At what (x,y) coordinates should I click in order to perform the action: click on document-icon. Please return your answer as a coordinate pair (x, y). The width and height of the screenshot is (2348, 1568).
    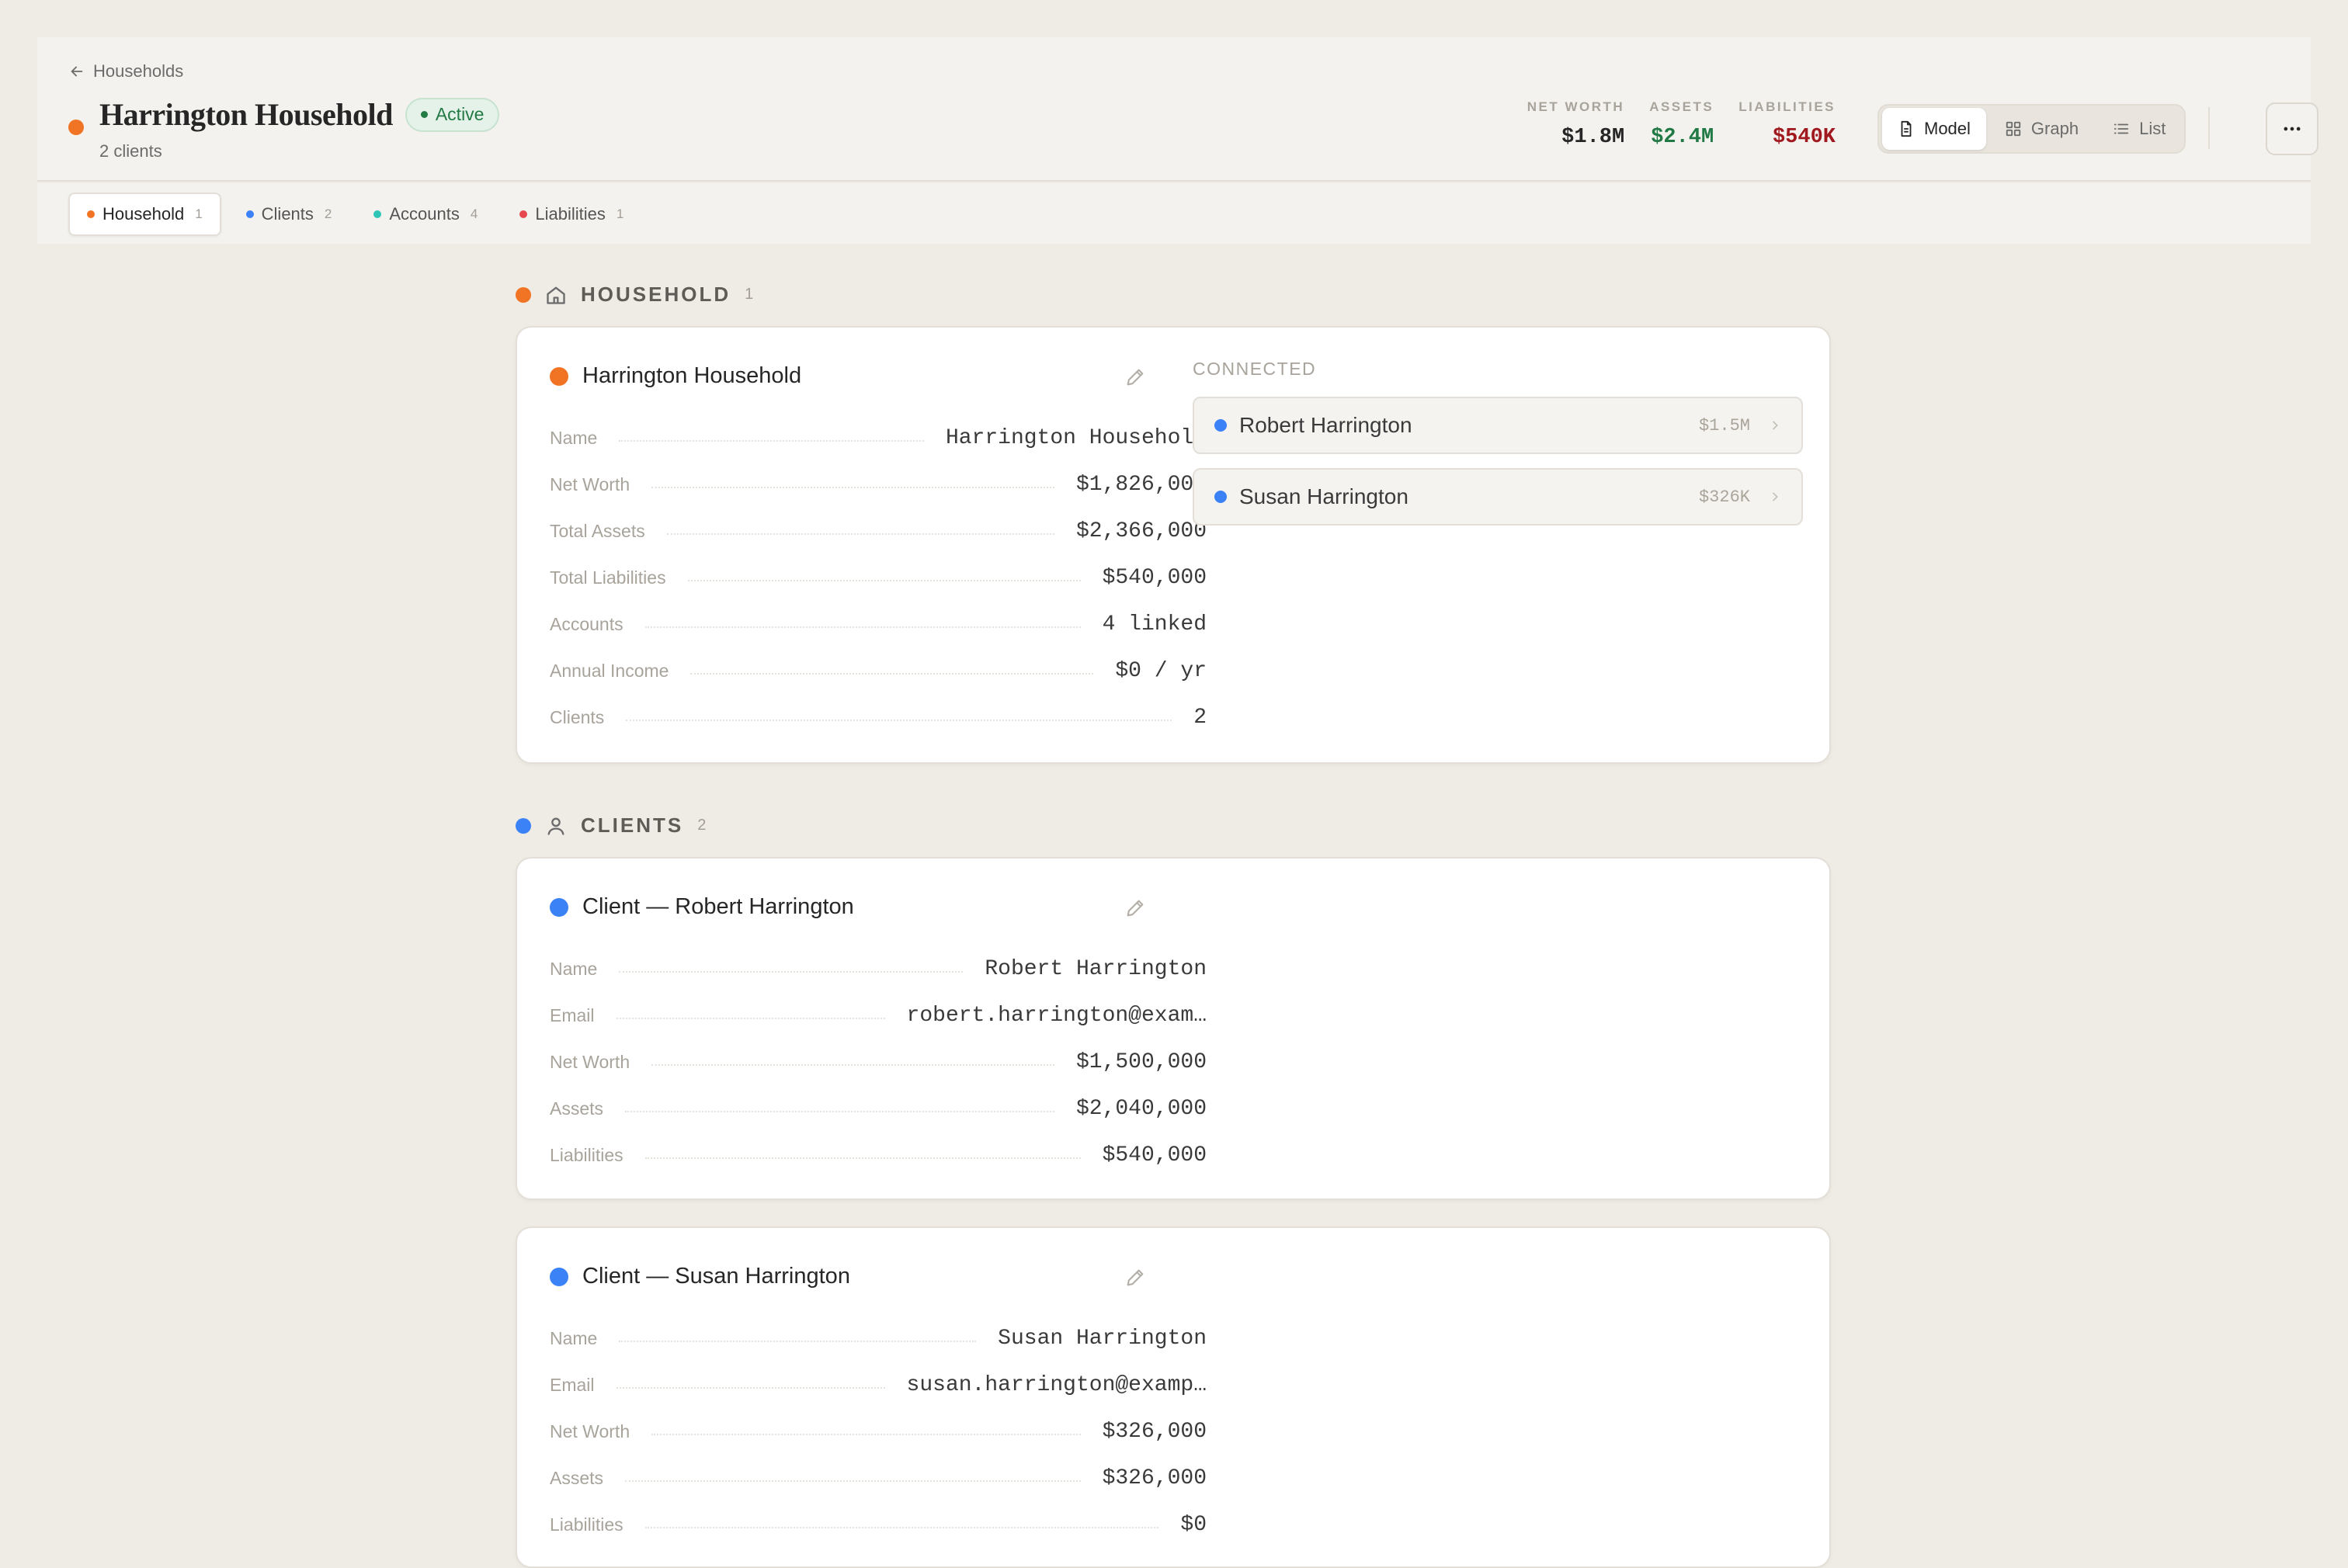
    Looking at the image, I should click on (1906, 128).